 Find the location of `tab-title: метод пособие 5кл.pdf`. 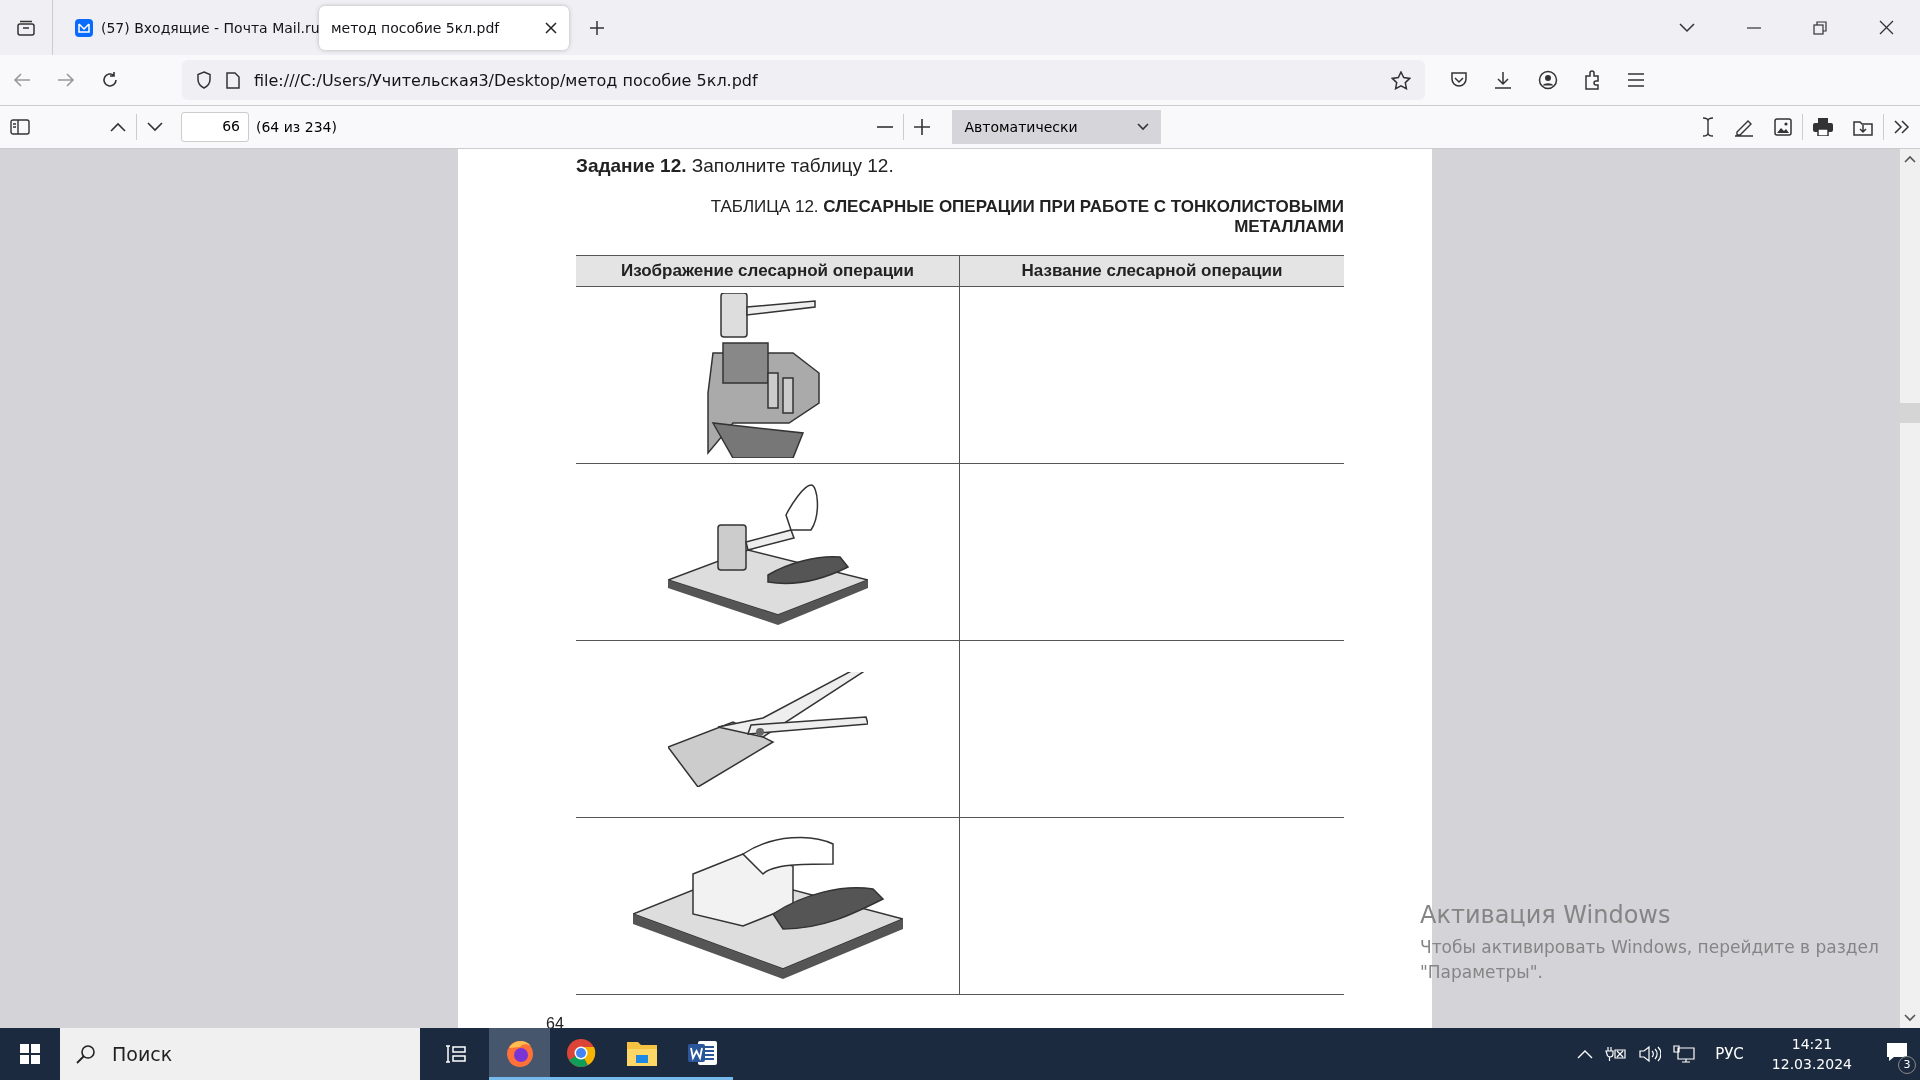

tab-title: метод пособие 5кл.pdf is located at coordinates (416, 27).